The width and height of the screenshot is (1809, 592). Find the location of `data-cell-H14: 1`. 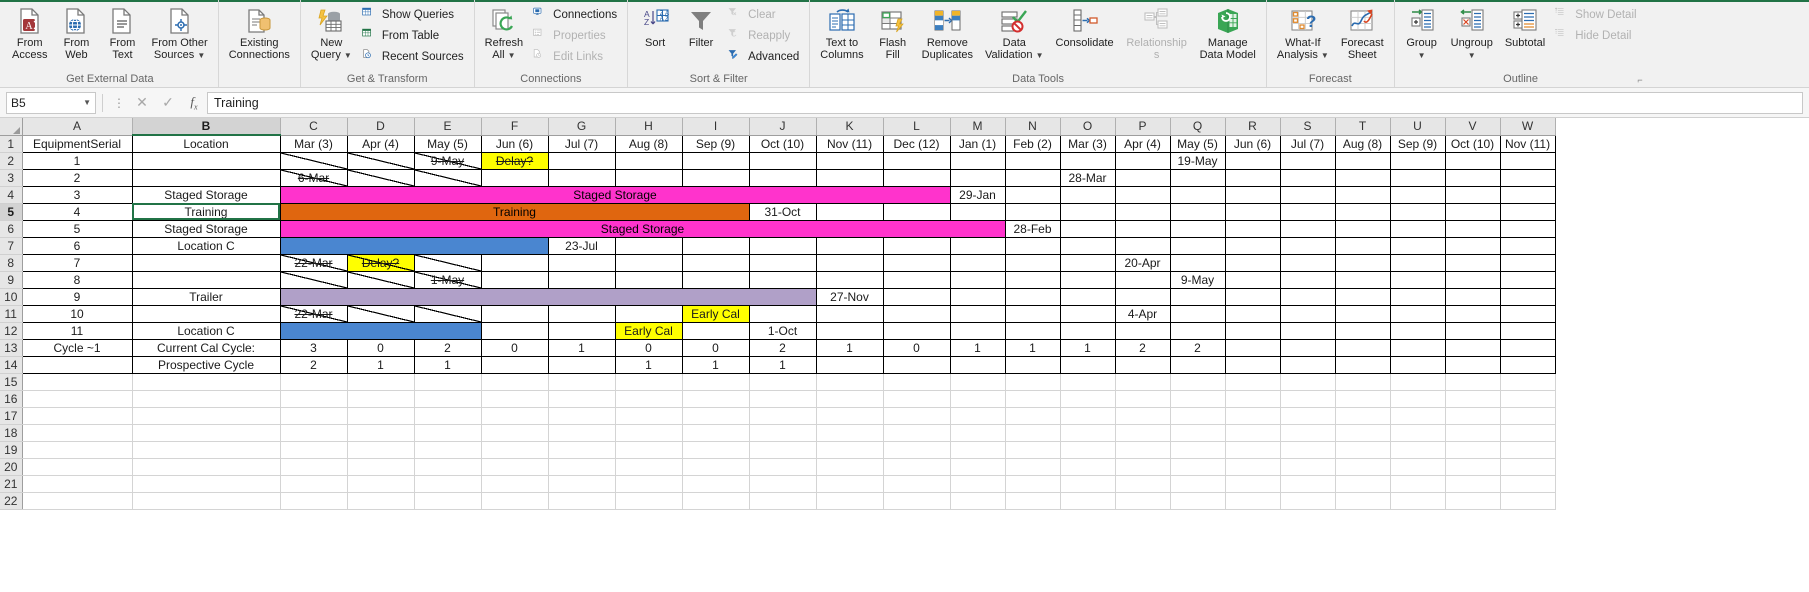

data-cell-H14: 1 is located at coordinates (648, 364).